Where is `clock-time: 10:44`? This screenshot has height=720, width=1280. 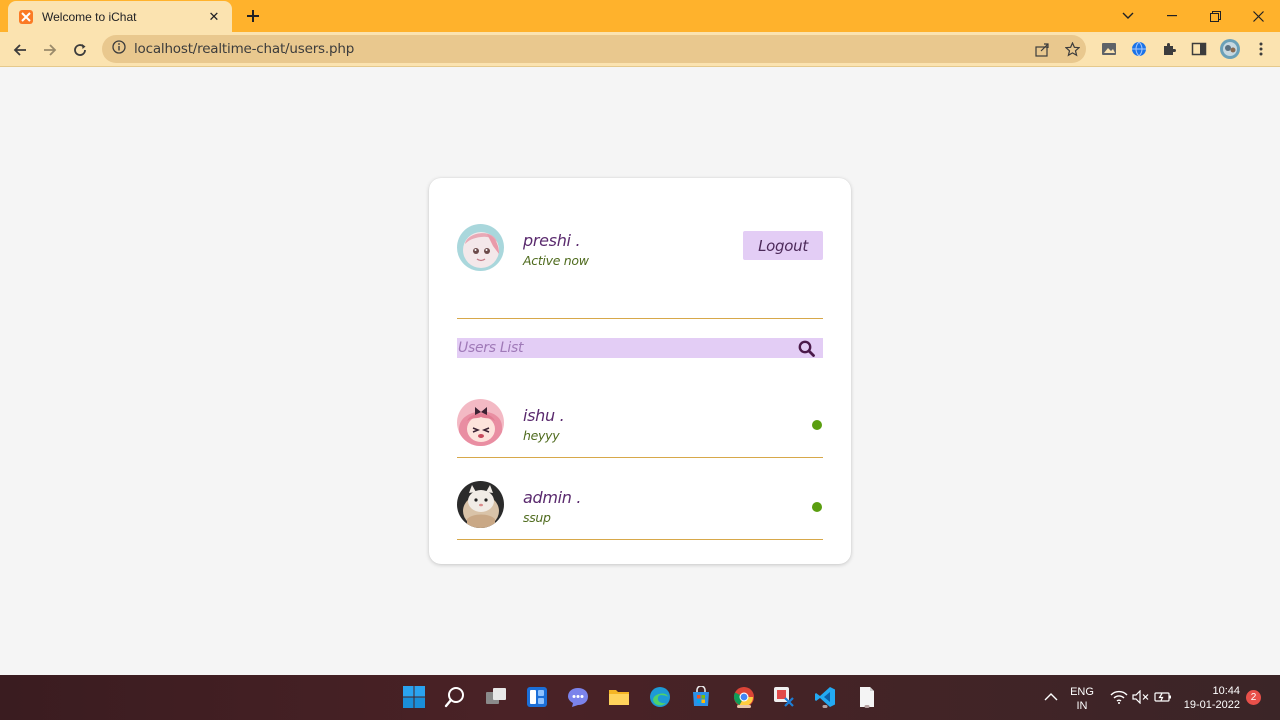 clock-time: 10:44 is located at coordinates (1226, 691).